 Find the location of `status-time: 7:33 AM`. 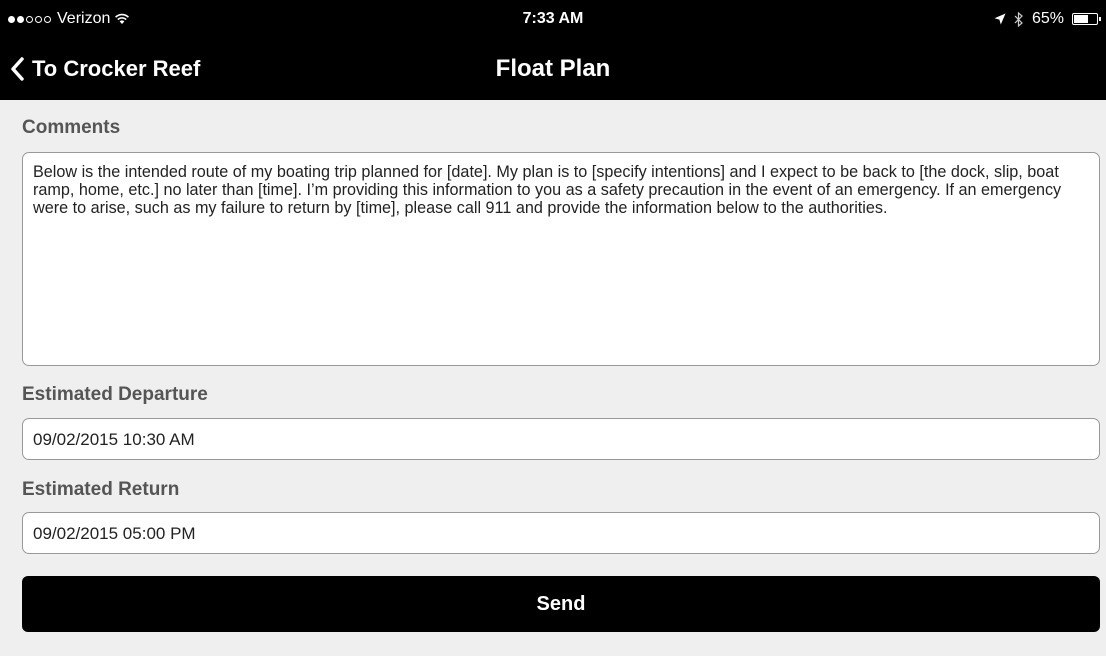

status-time: 7:33 AM is located at coordinates (553, 18).